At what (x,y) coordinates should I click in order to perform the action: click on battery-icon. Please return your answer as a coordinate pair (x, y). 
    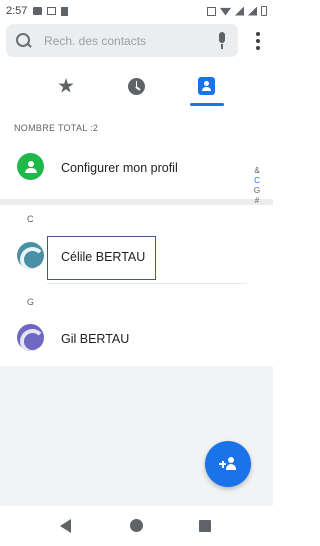
    Looking at the image, I should click on (264, 11).